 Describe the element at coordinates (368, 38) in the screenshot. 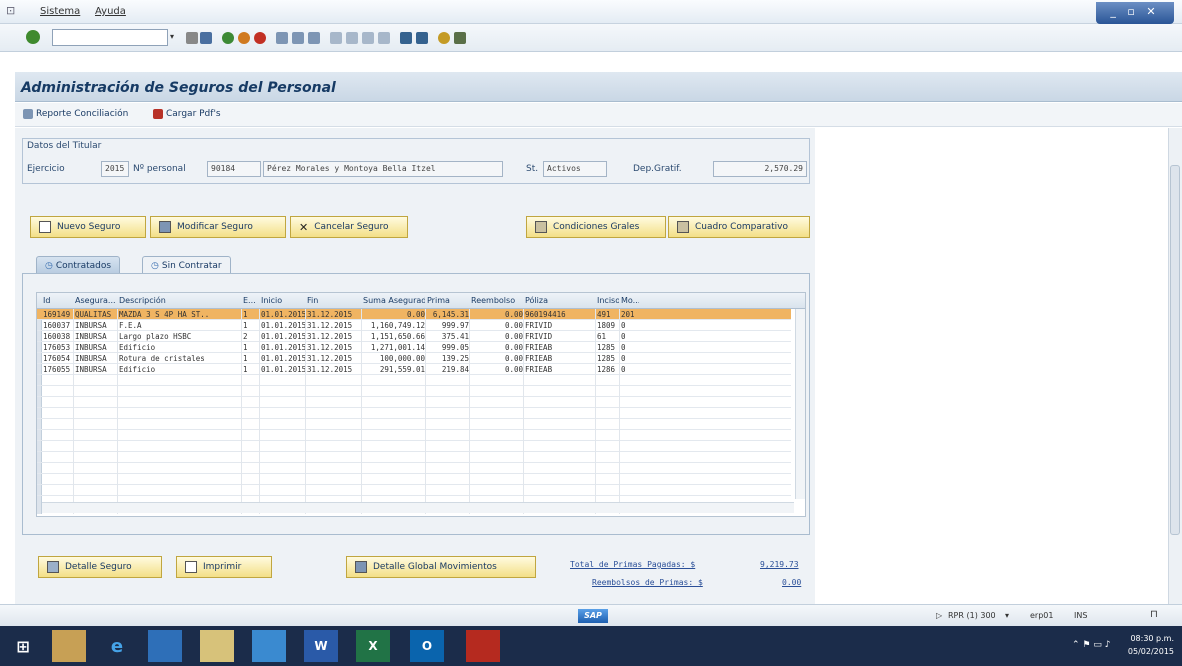

I see `next-page-icon` at that location.